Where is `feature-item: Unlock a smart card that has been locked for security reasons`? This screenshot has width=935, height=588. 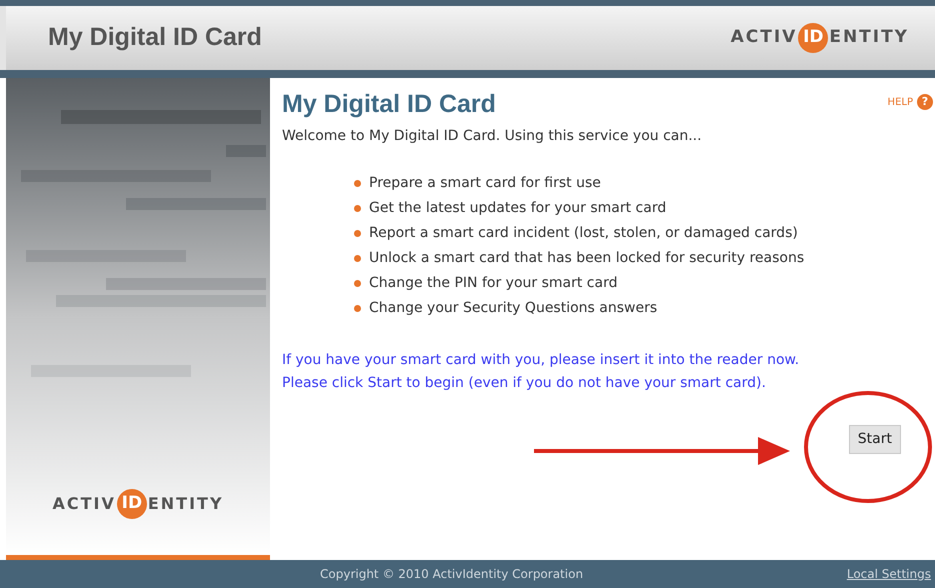
feature-item: Unlock a smart card that has been locked for security reasons is located at coordinates (586, 258).